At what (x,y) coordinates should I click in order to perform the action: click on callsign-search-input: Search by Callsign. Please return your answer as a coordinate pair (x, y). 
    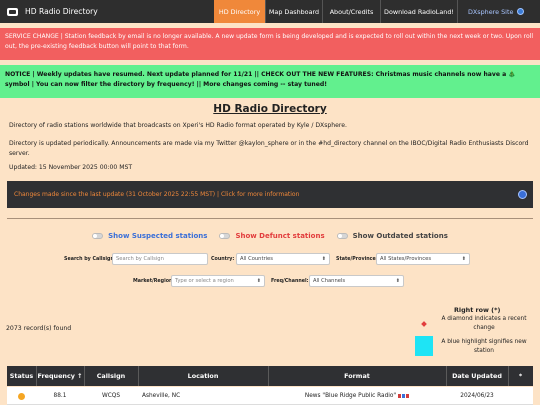
    Looking at the image, I should click on (160, 259).